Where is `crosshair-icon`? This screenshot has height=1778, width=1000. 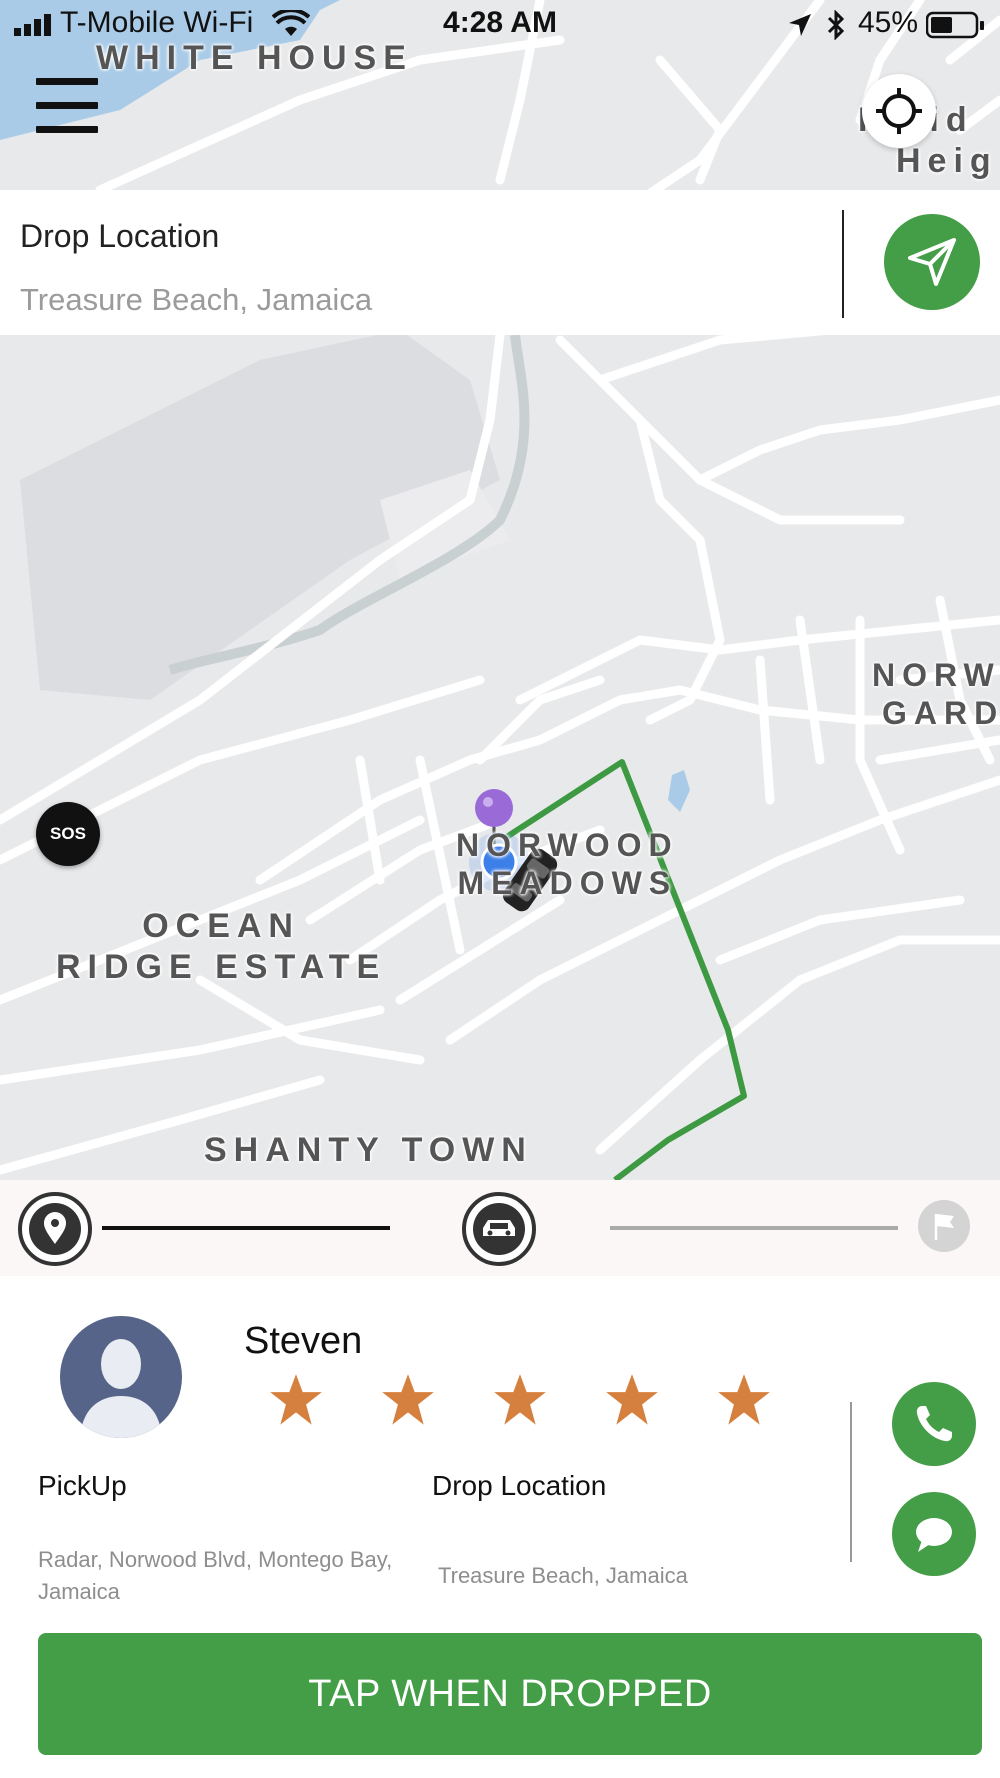
crosshair-icon is located at coordinates (899, 111).